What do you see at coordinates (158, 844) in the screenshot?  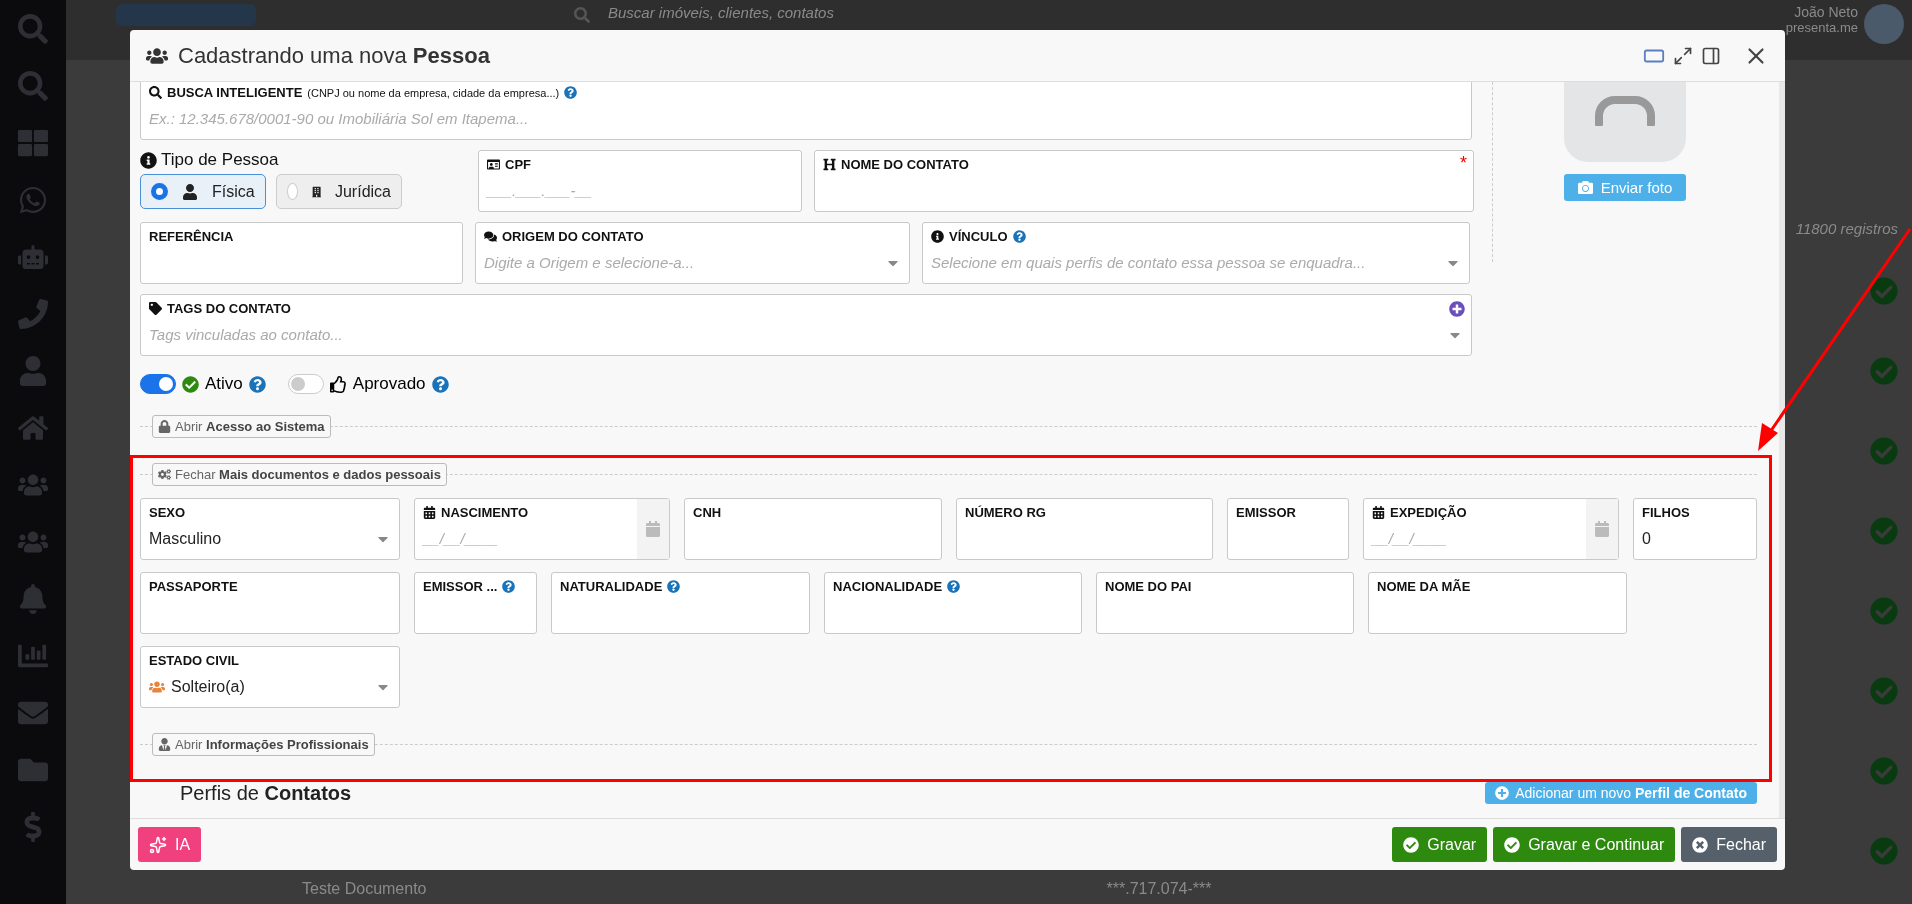 I see `sparkles-icon` at bounding box center [158, 844].